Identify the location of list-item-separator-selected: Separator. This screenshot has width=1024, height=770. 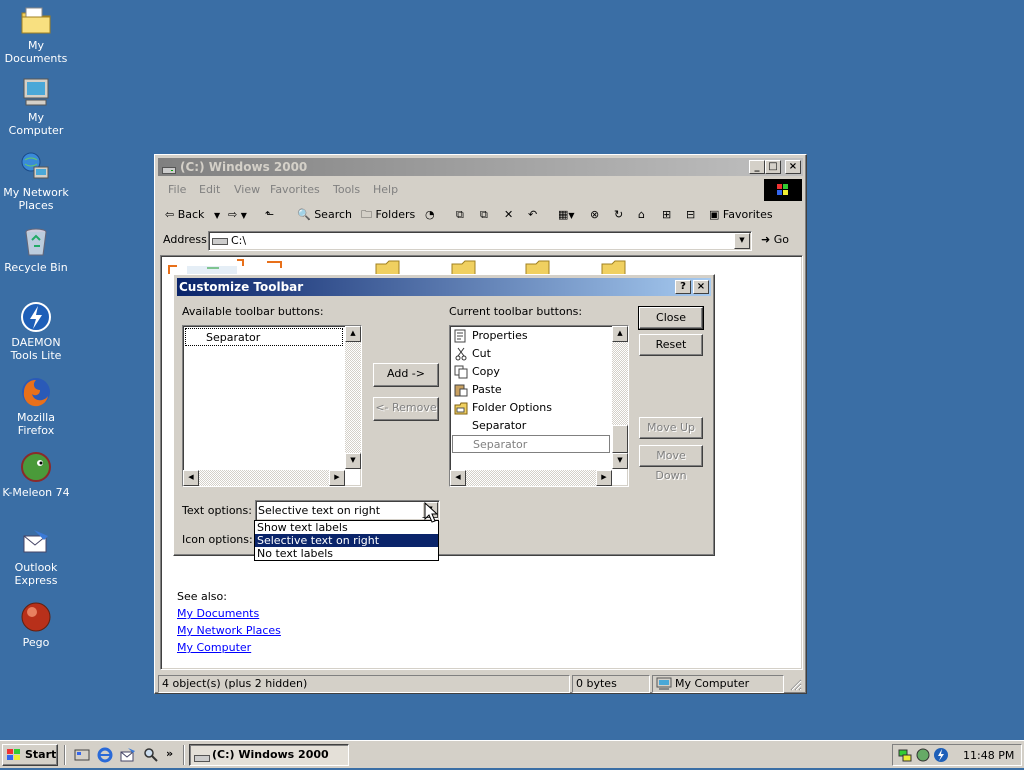
(531, 444).